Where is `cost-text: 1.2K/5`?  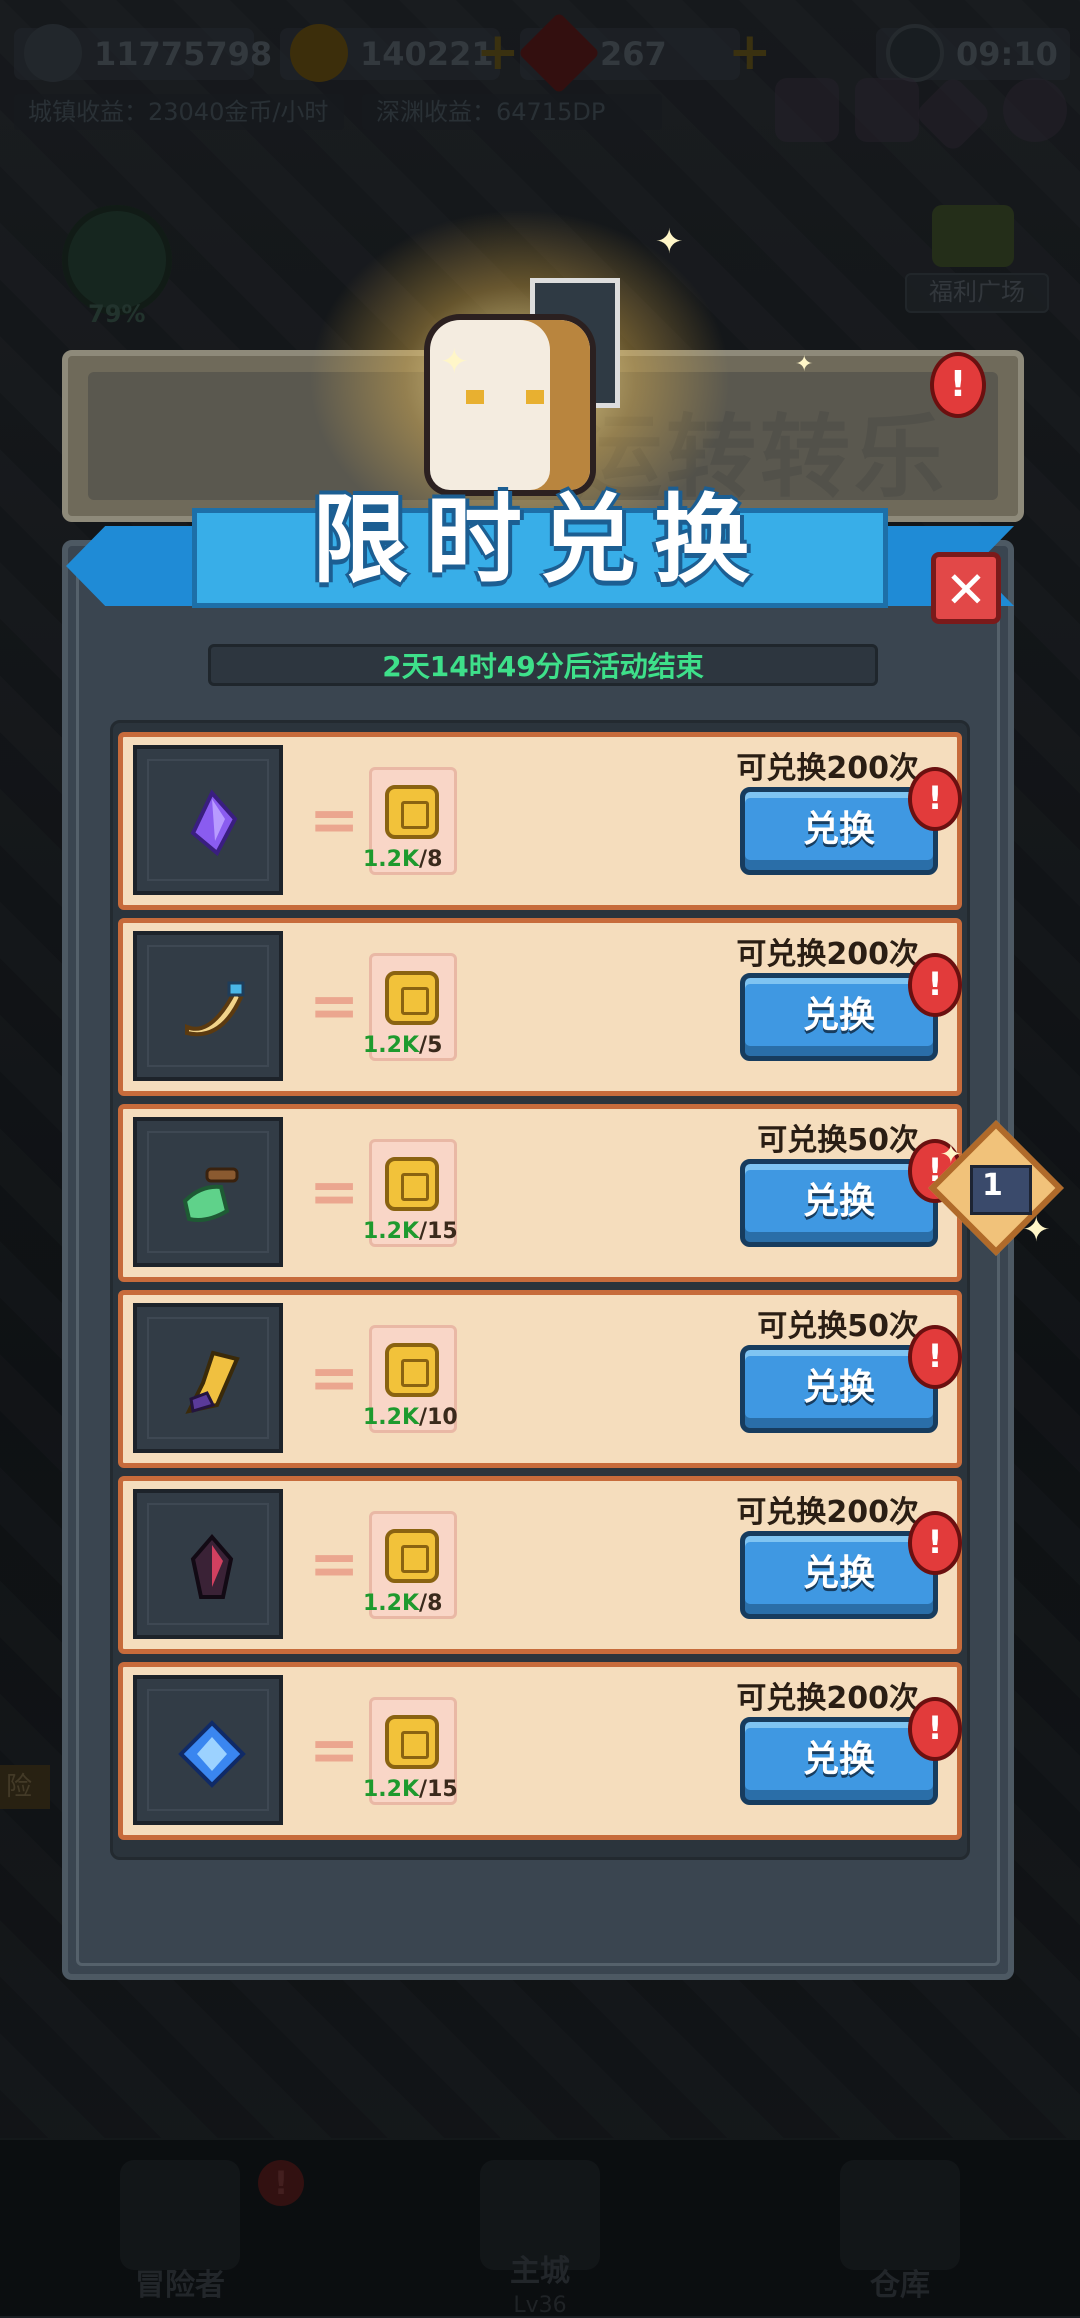
cost-text: 1.2K/5 is located at coordinates (403, 1045).